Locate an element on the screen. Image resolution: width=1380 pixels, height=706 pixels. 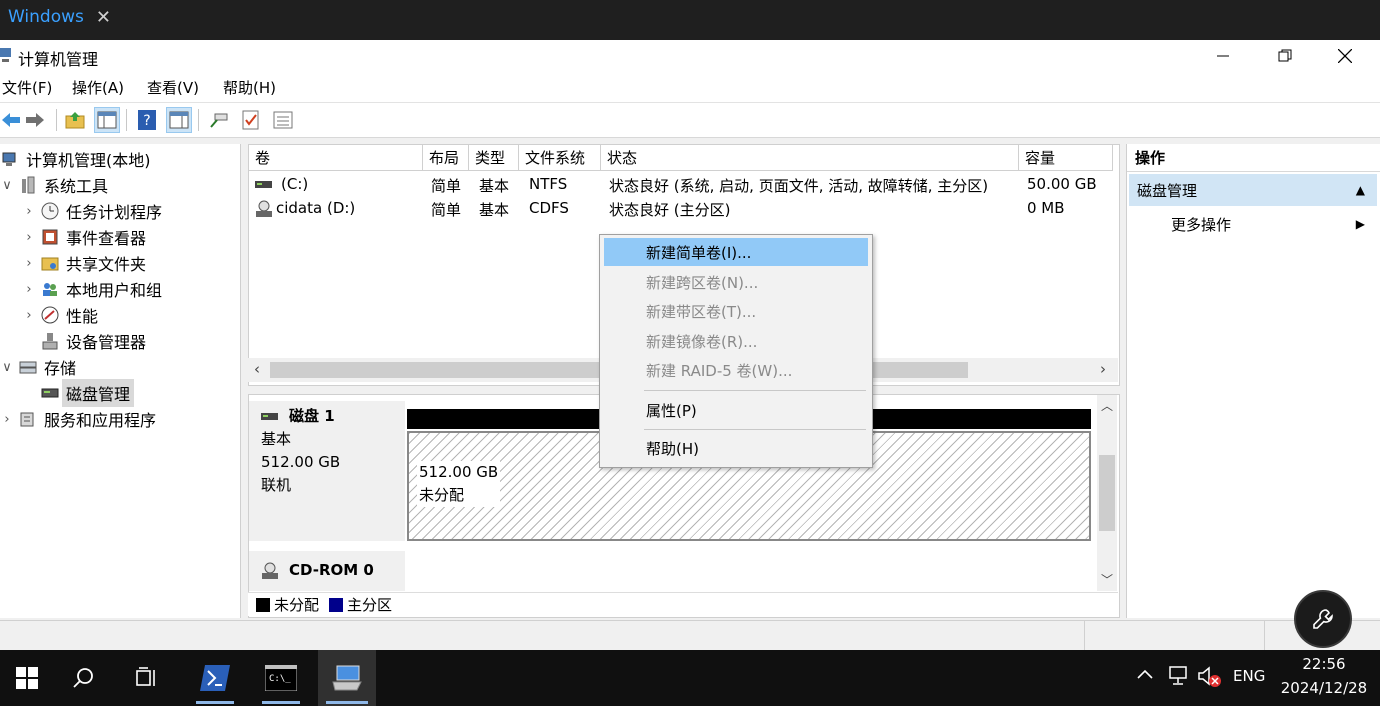
scrollbar-thumb is located at coordinates (1107, 493).